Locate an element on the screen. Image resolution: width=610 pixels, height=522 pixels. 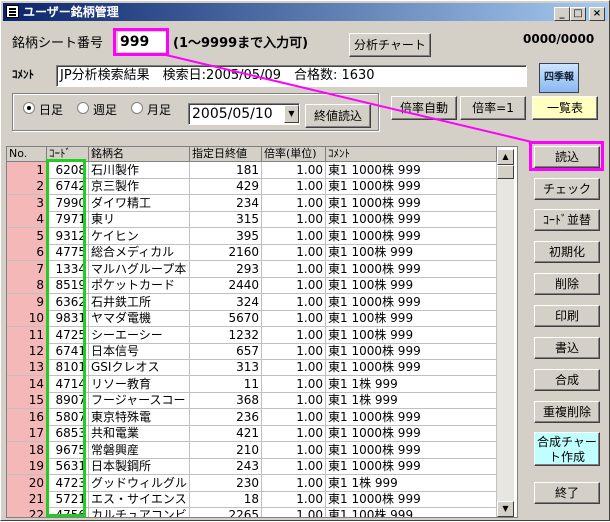
cell-close: 210 is located at coordinates (226, 450).